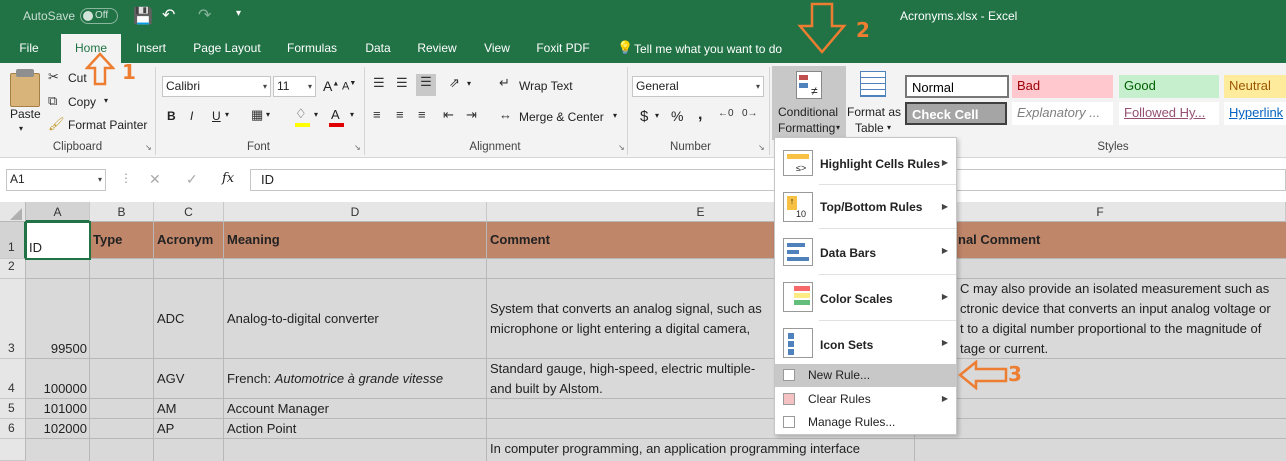 The image size is (1286, 461). What do you see at coordinates (204, 15) in the screenshot?
I see `redo-icon: ↷` at bounding box center [204, 15].